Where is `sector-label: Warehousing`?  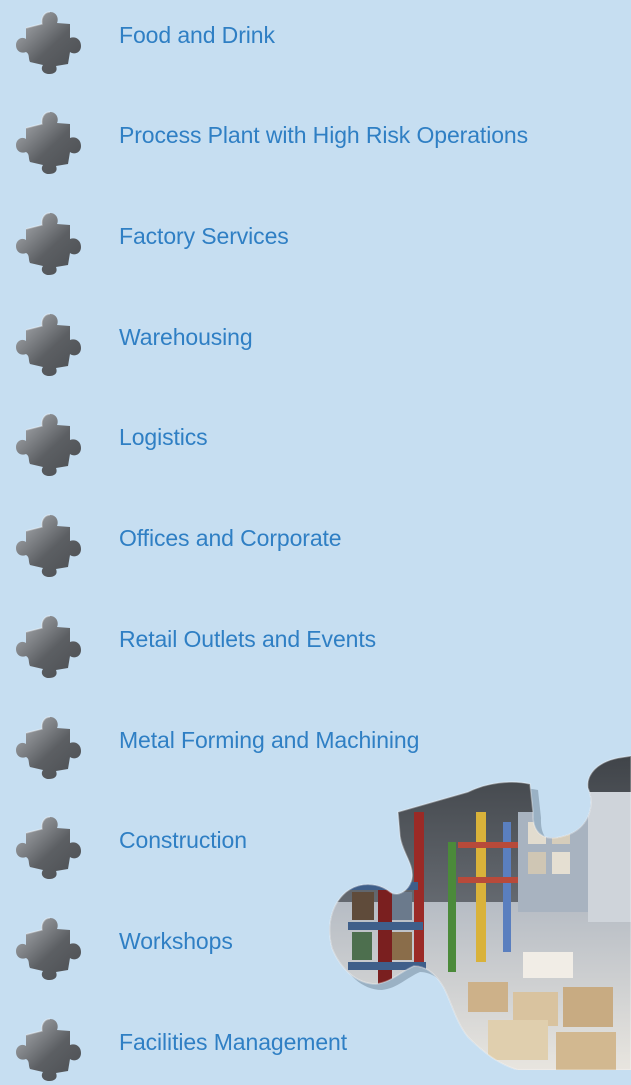 sector-label: Warehousing is located at coordinates (186, 337).